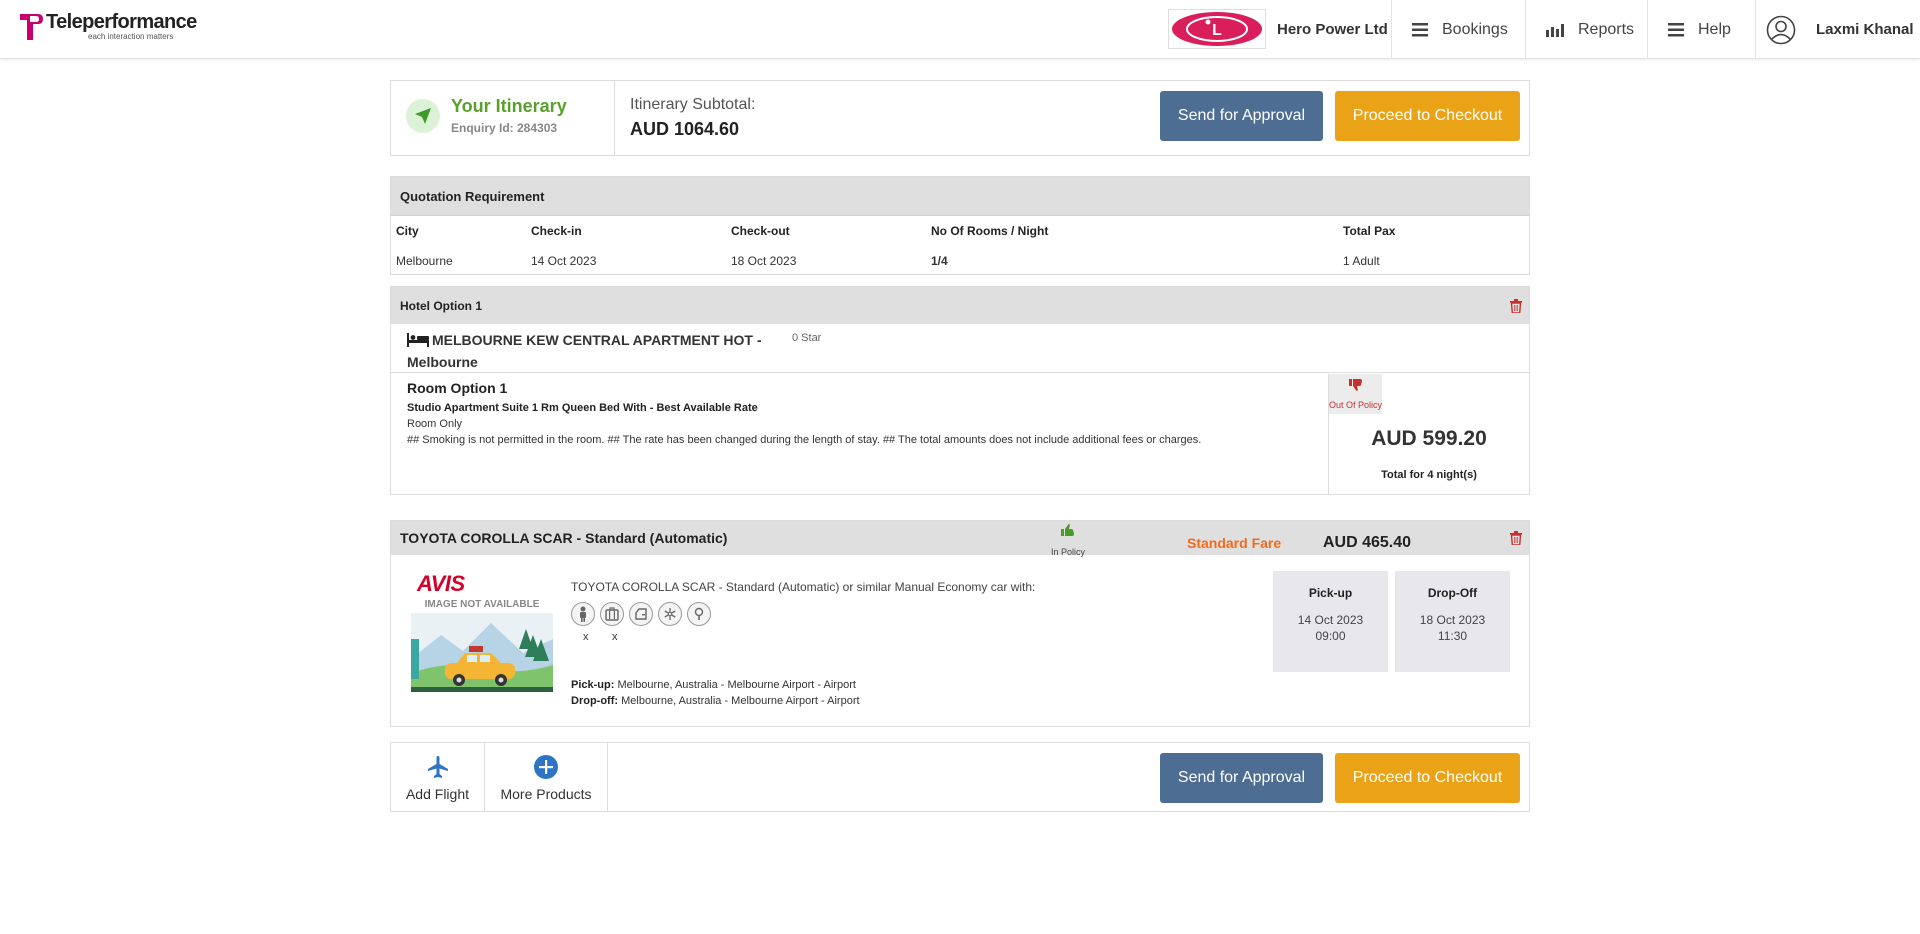 This screenshot has height=934, width=1920. I want to click on fare-type: Standard Fare, so click(1234, 543).